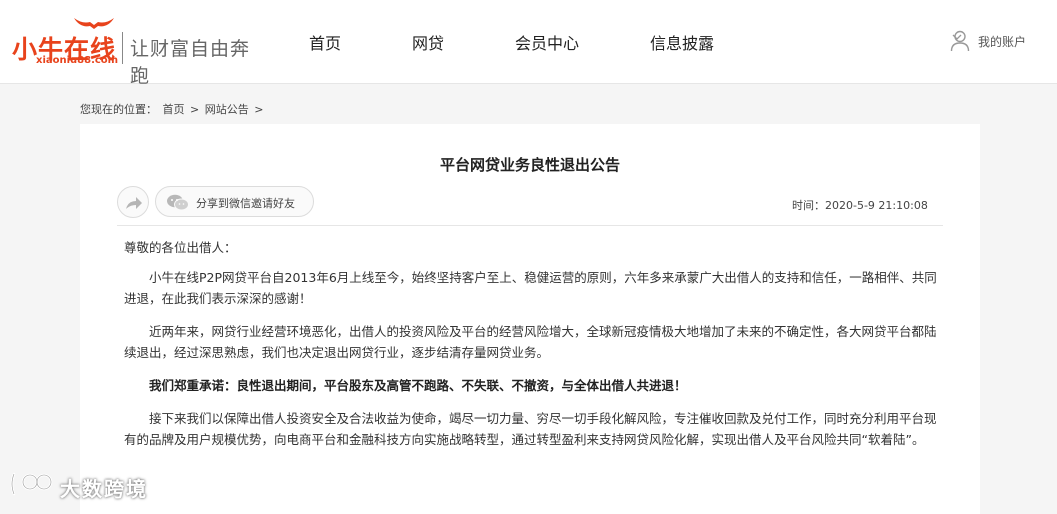 The image size is (1057, 514). I want to click on breadcrumb: 您现在的位置： 首页 > 网站公告 >, so click(172, 109).